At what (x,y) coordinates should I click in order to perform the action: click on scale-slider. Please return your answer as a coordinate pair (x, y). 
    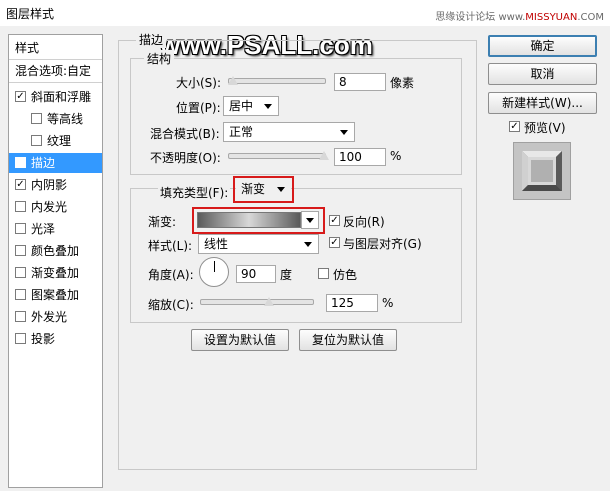
    Looking at the image, I should click on (257, 302).